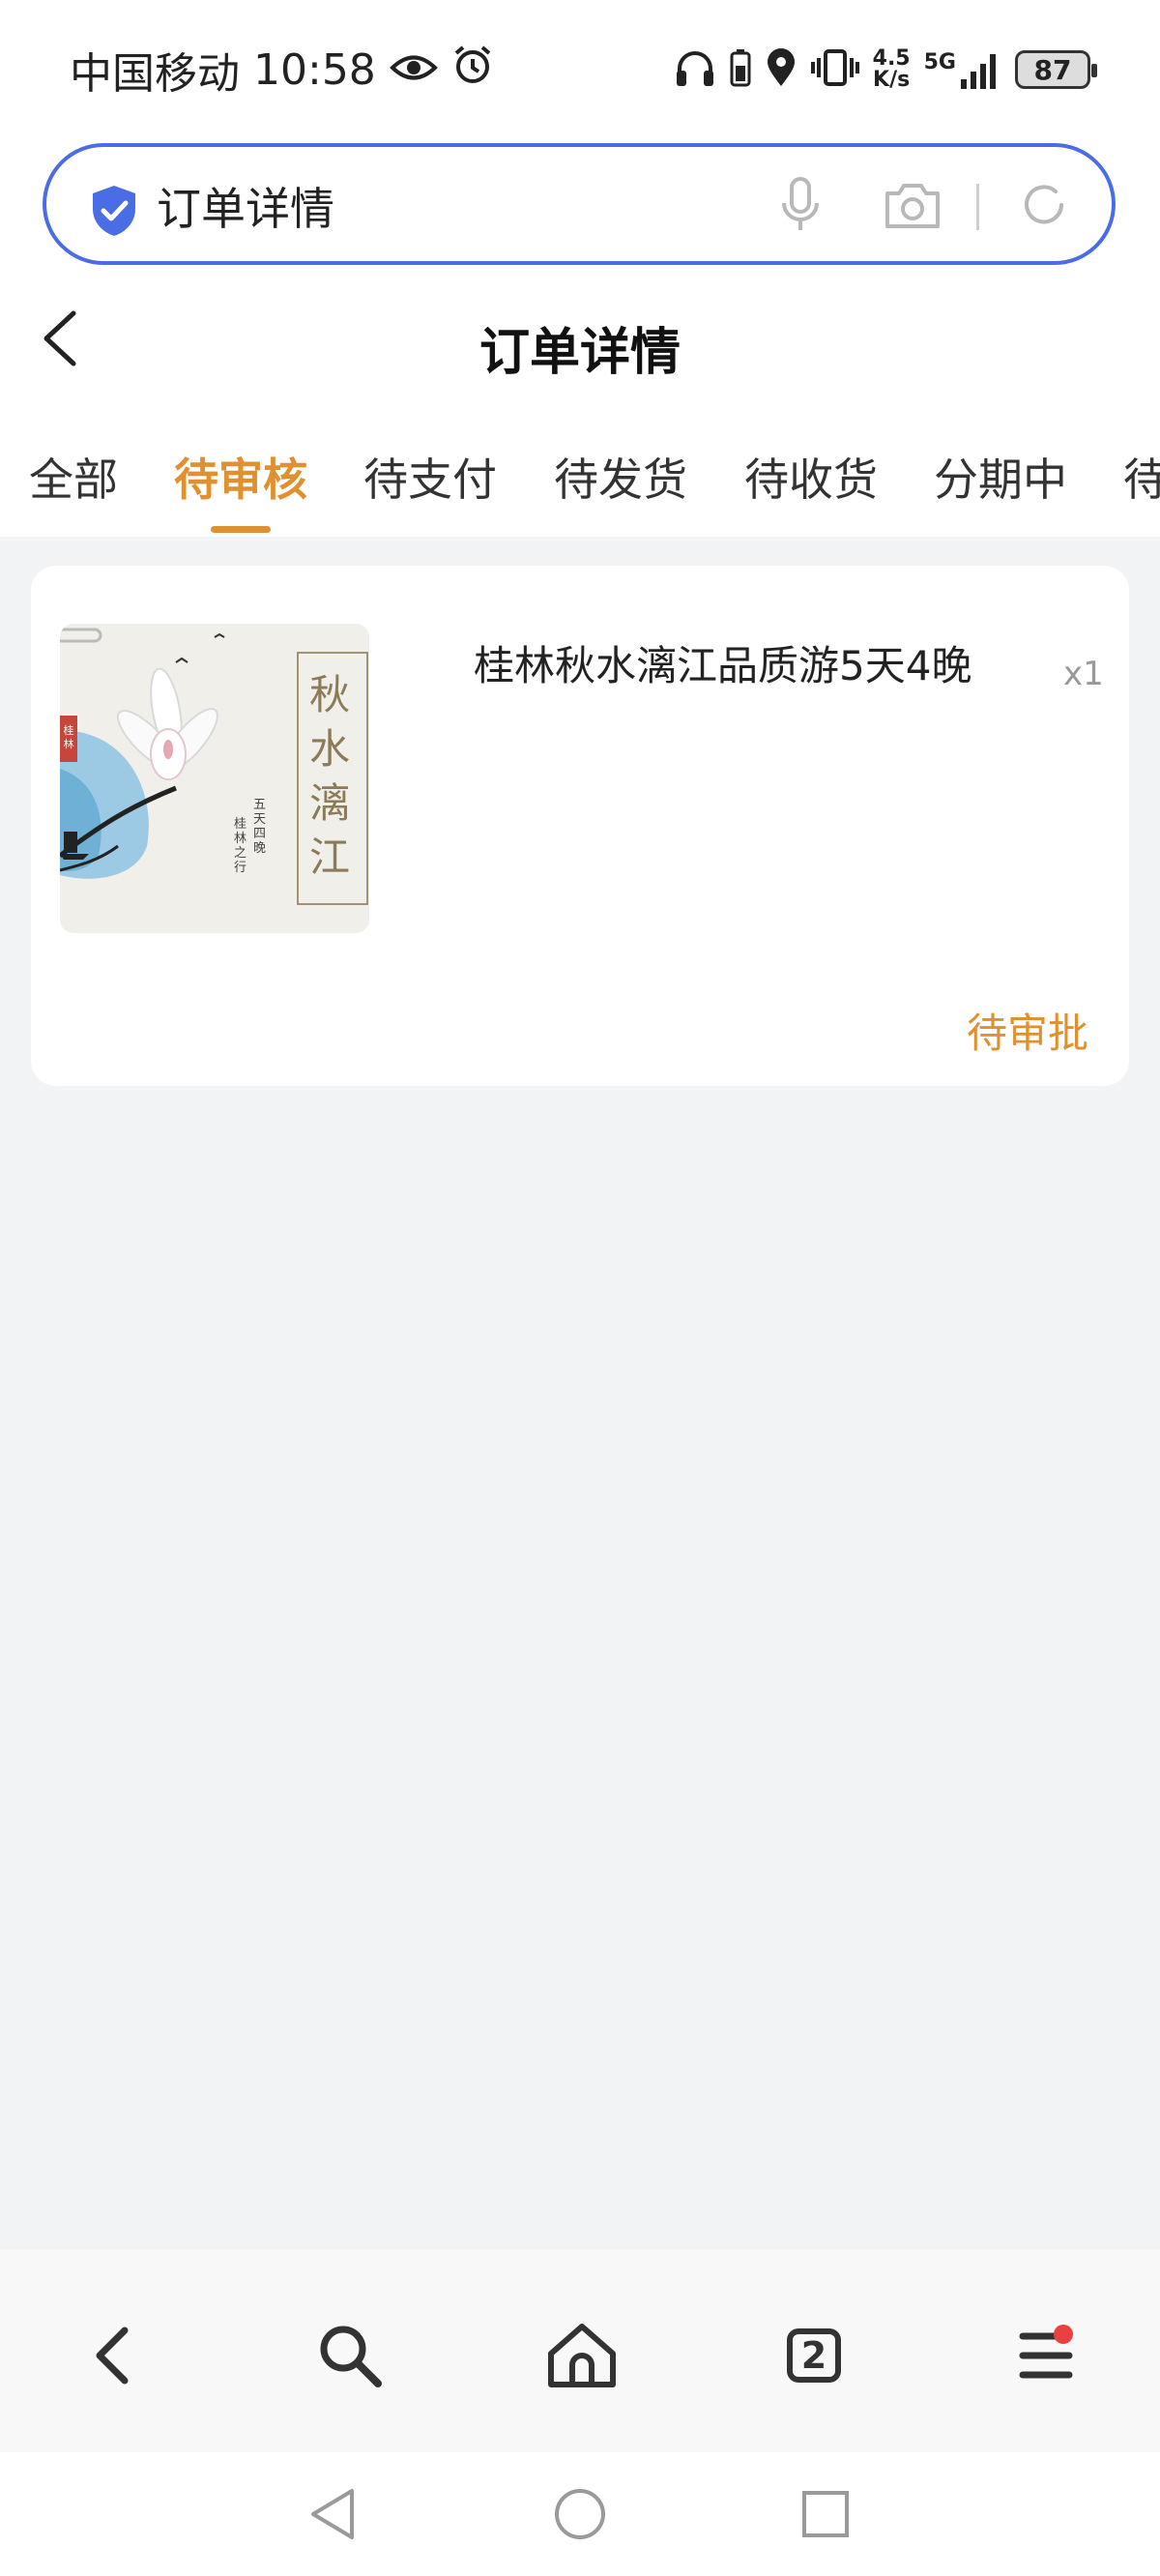  Describe the element at coordinates (1083, 674) in the screenshot. I see `product-quantity: x1` at that location.